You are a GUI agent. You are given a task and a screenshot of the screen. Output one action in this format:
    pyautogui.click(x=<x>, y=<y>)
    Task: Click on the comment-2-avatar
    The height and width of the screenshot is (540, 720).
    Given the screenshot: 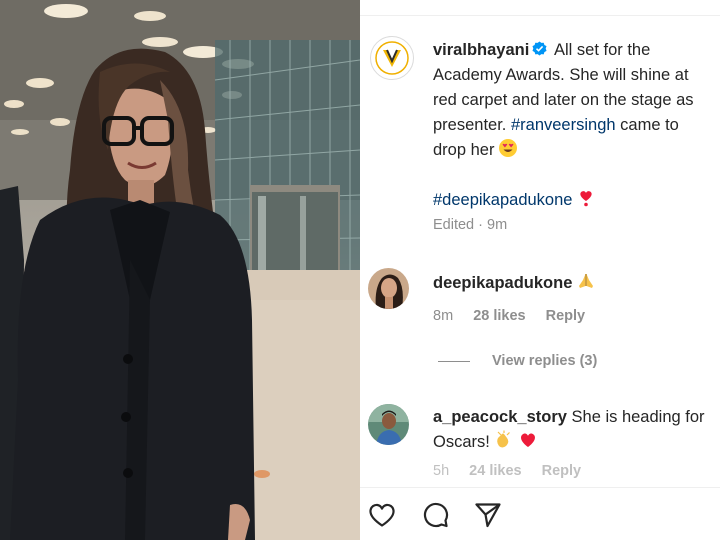 What is the action you would take?
    pyautogui.click(x=388, y=424)
    